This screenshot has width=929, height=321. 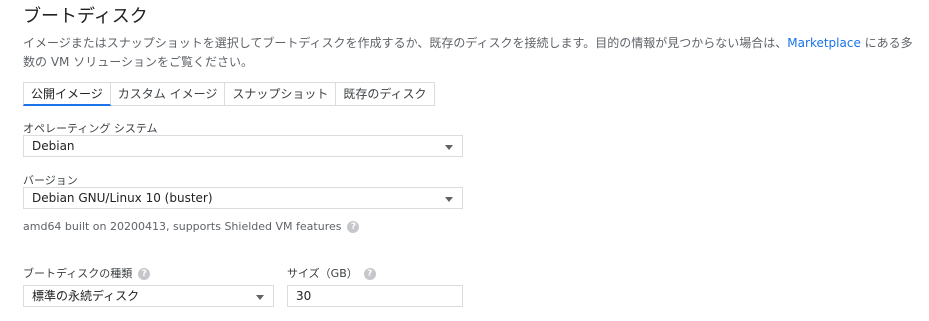 What do you see at coordinates (168, 94) in the screenshot?
I see `tab-custom-images: カスタム イメージ` at bounding box center [168, 94].